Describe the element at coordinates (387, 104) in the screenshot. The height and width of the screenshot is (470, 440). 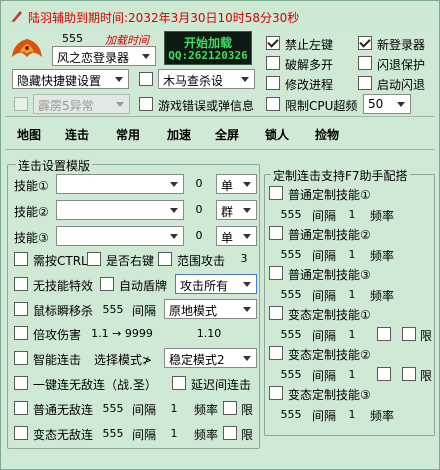
I see `cpu-select: 50` at that location.